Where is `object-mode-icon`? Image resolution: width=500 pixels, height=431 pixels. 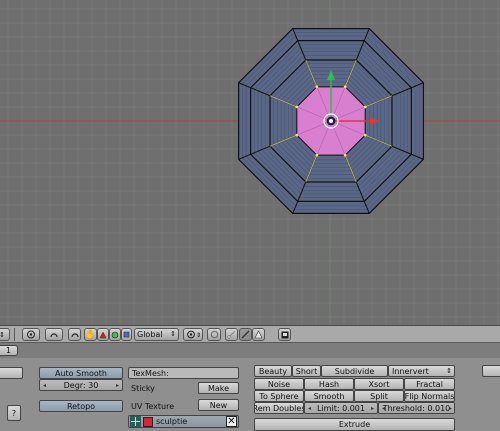
object-mode-icon is located at coordinates (31, 334).